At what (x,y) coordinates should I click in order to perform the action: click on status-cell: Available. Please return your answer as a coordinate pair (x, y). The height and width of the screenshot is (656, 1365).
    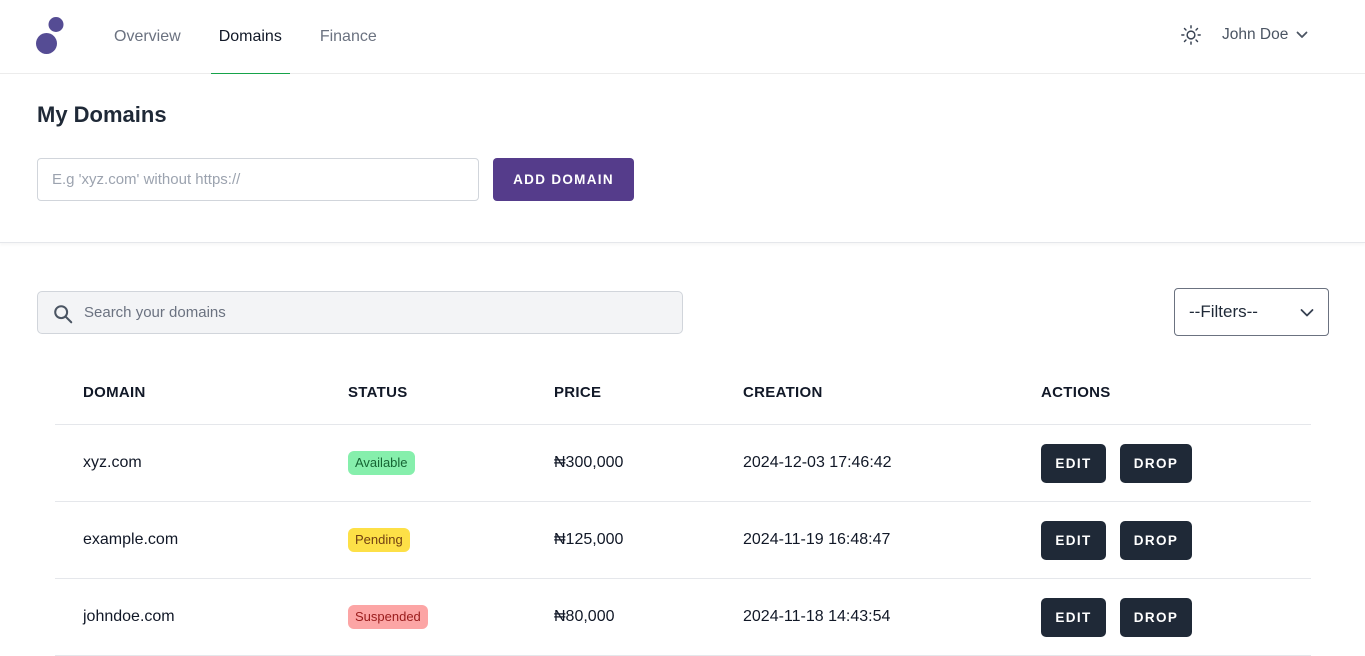
    Looking at the image, I should click on (381, 463).